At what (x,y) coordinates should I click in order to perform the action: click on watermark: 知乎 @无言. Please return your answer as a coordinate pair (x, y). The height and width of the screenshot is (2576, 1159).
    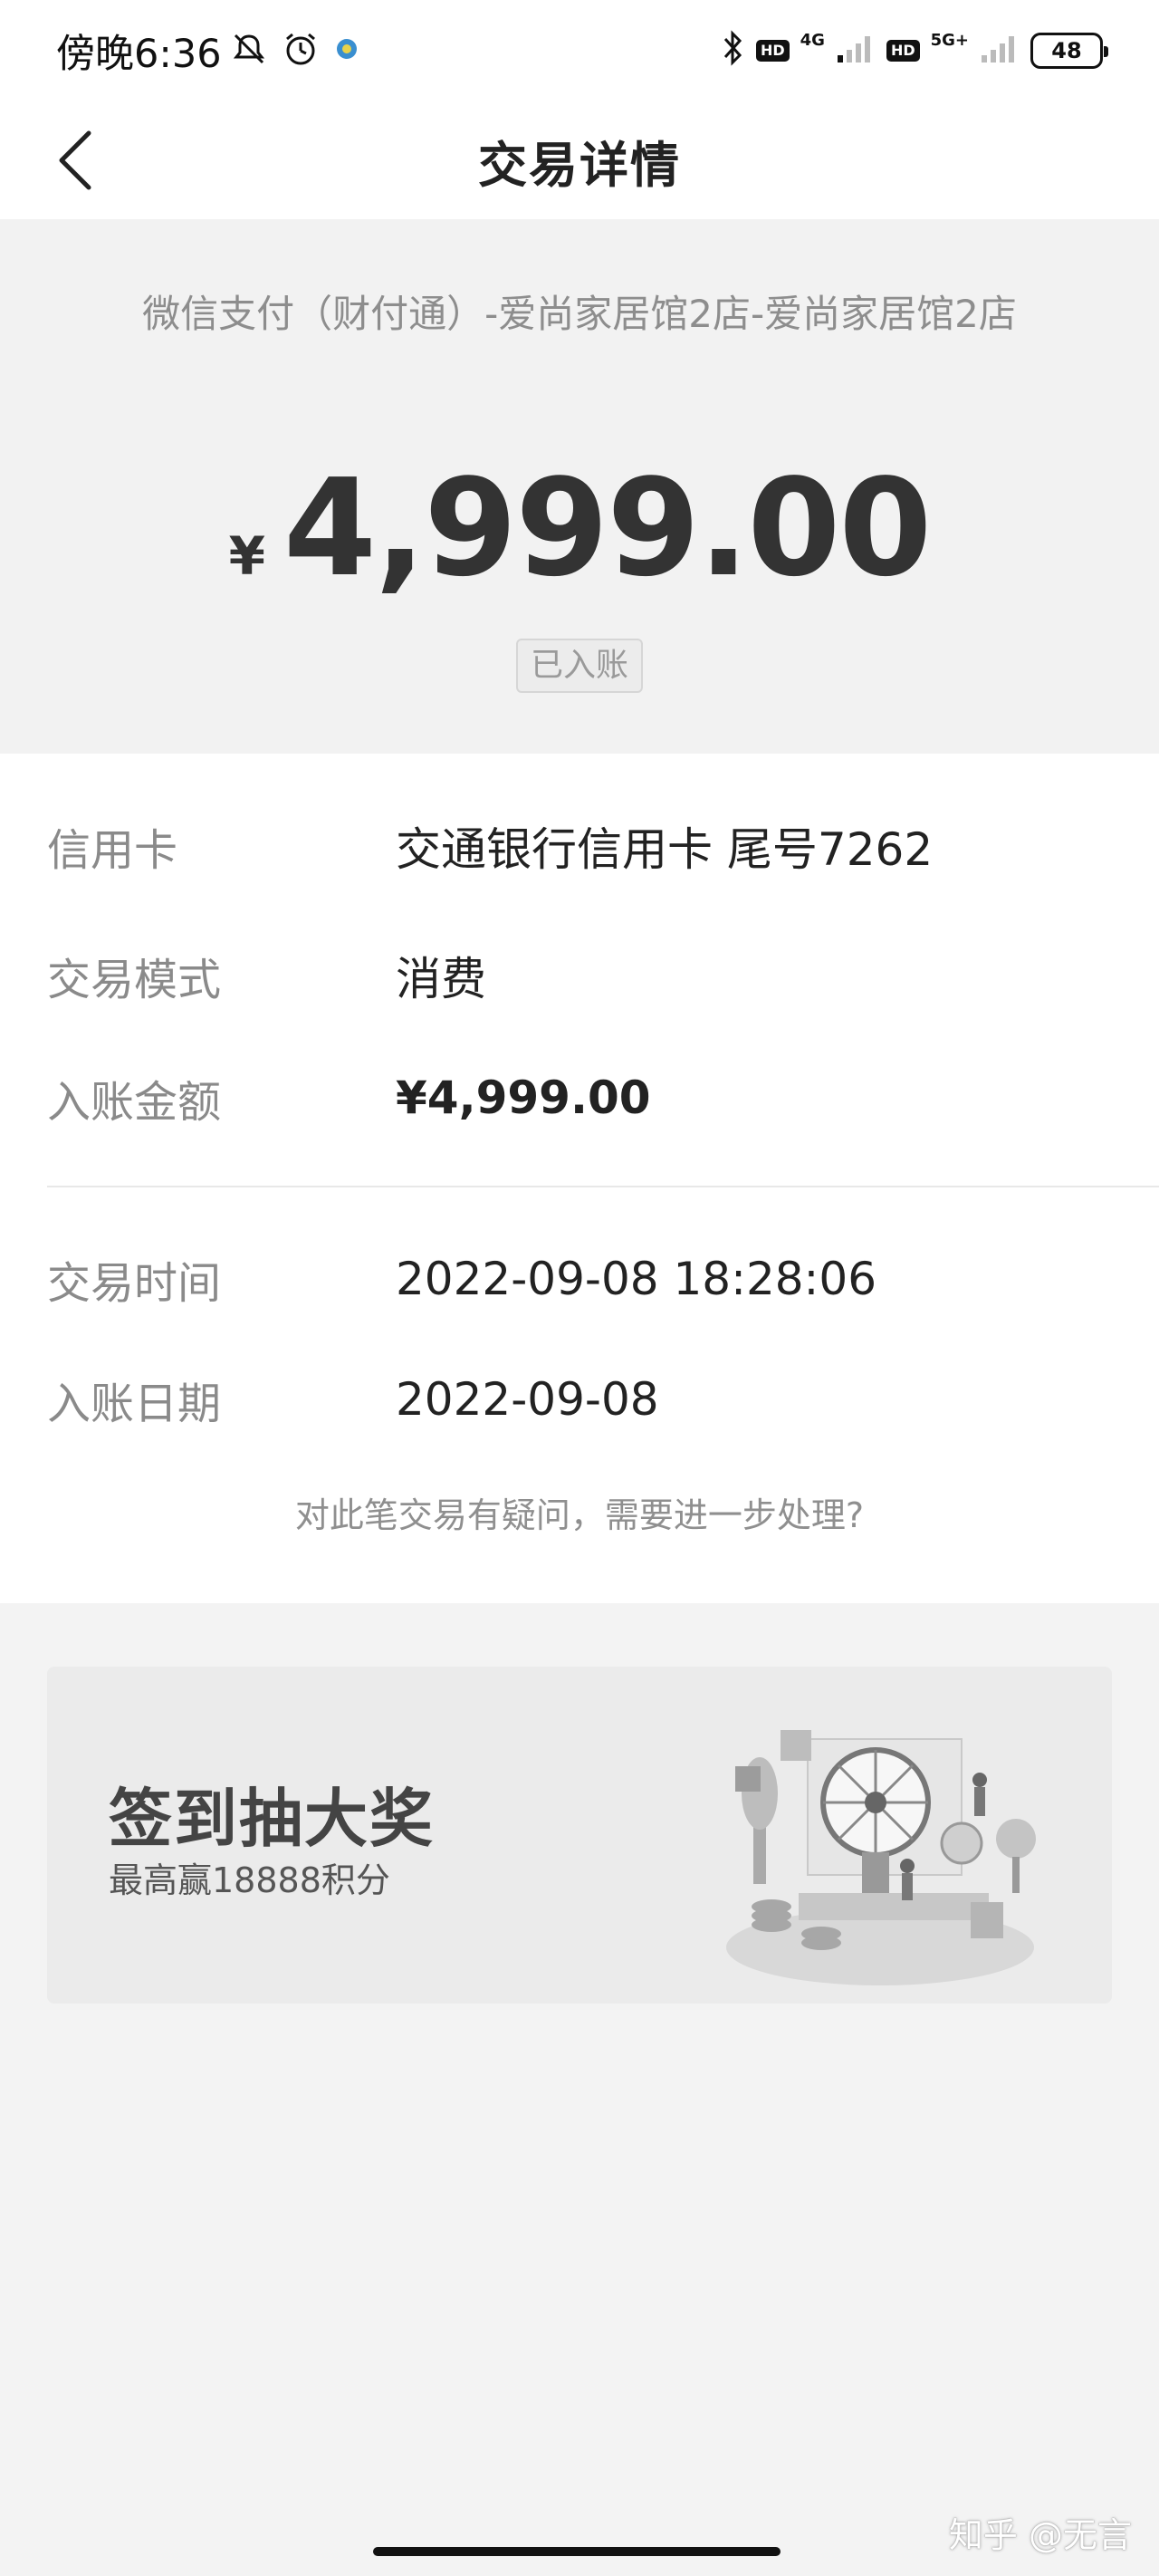
    Looking at the image, I should click on (1040, 2535).